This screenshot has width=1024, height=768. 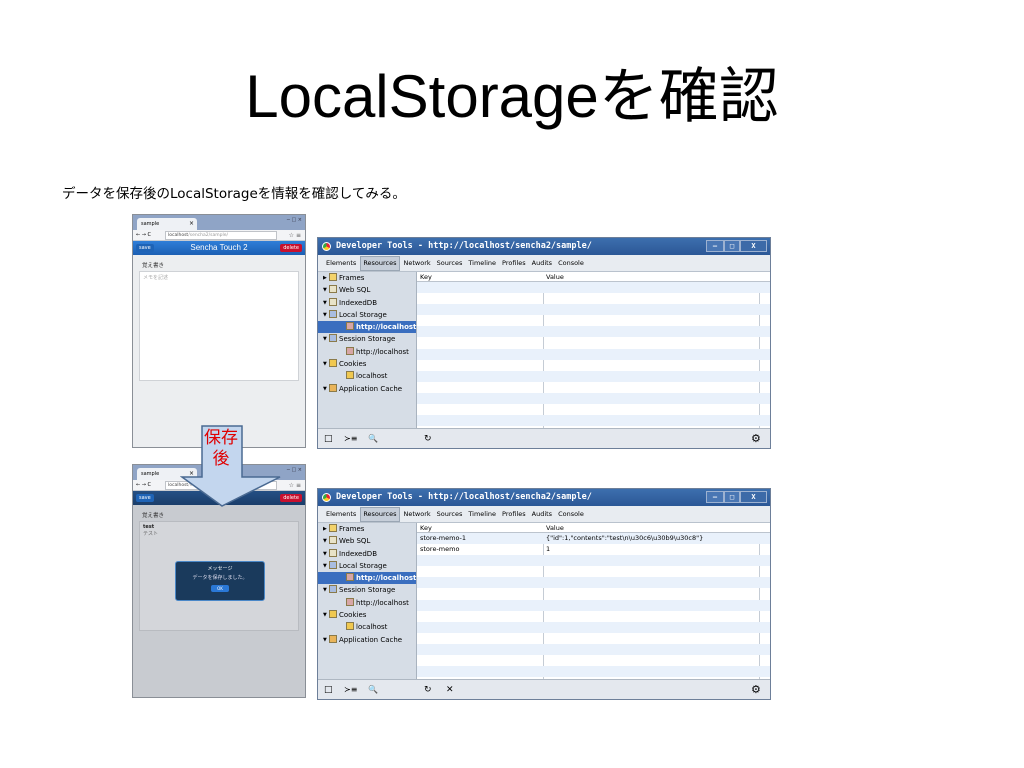 What do you see at coordinates (219, 326) in the screenshot?
I see `memo-textarea: メモを記述` at bounding box center [219, 326].